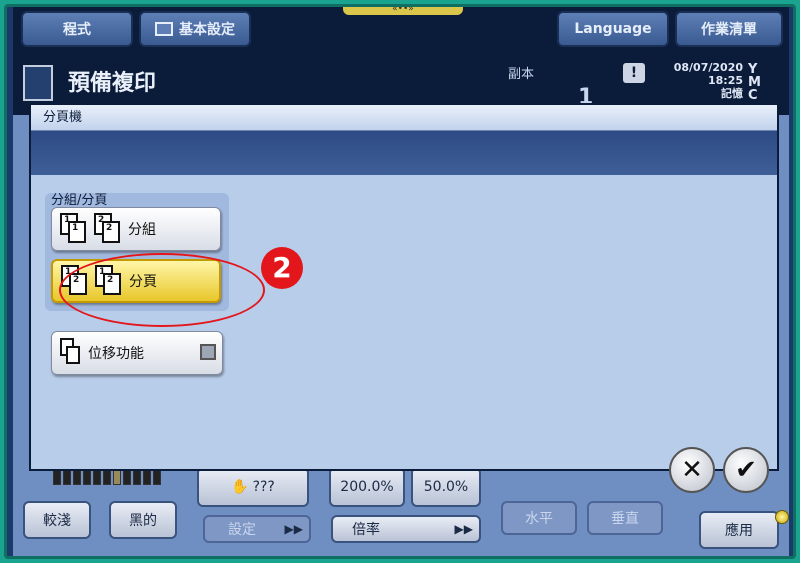 The width and height of the screenshot is (800, 563). I want to click on zoom-down-button: 50.0%, so click(446, 487).